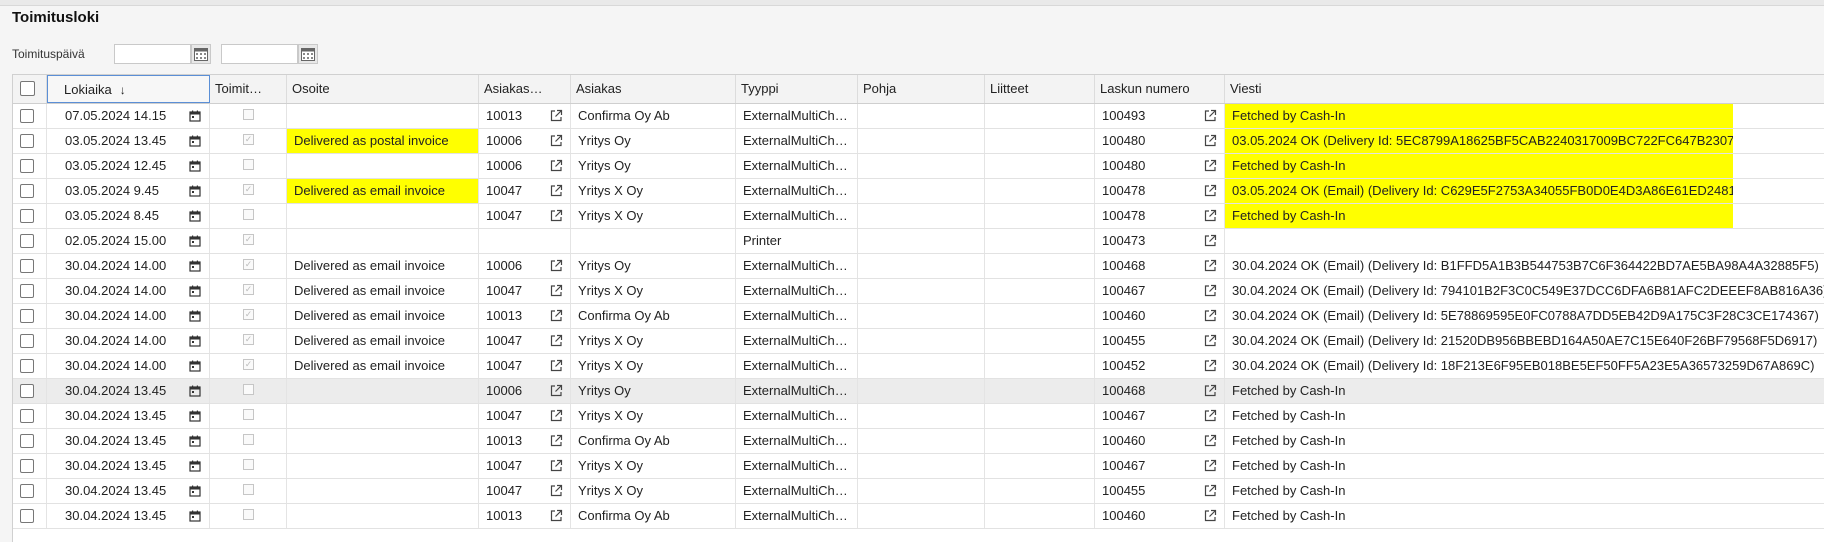 This screenshot has width=1824, height=542. I want to click on header-tyyppi: Tyyppi, so click(797, 89).